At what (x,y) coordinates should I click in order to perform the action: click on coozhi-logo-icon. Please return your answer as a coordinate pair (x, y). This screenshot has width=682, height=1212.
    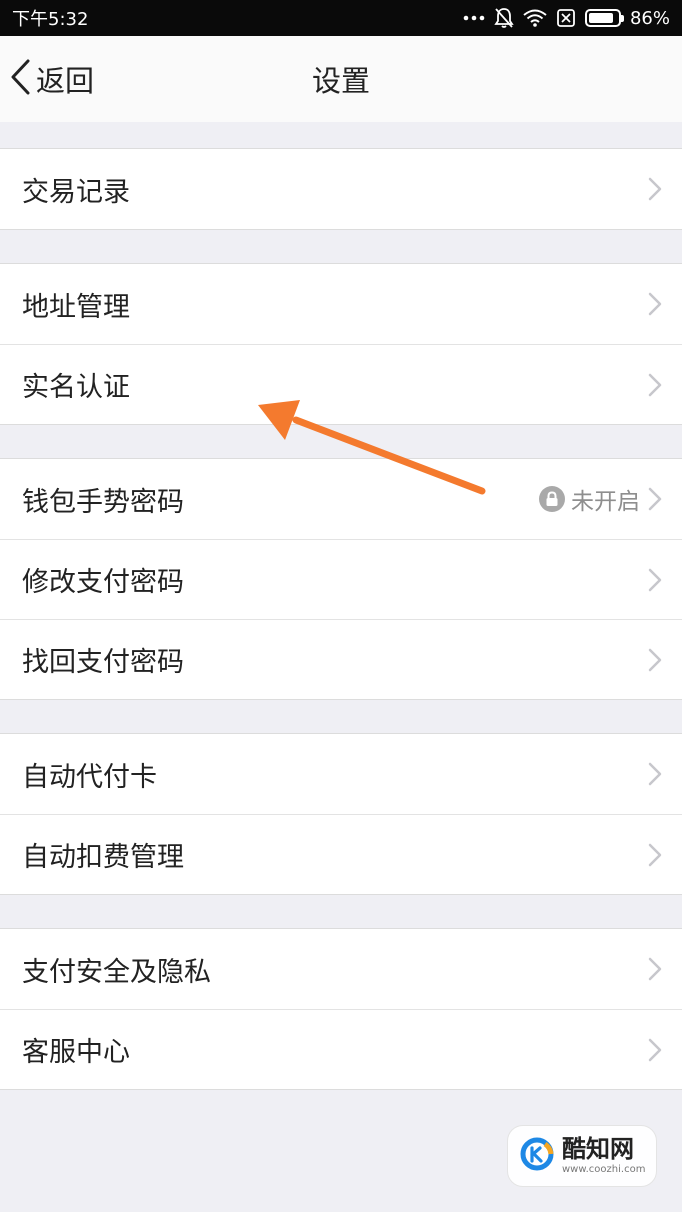
    Looking at the image, I should click on (537, 1156).